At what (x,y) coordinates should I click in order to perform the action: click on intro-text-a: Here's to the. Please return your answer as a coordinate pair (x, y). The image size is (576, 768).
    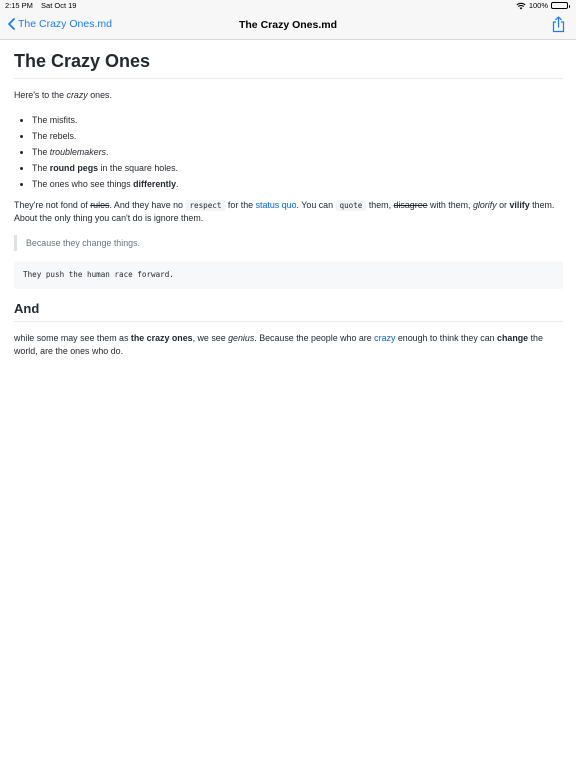
    Looking at the image, I should click on (40, 95).